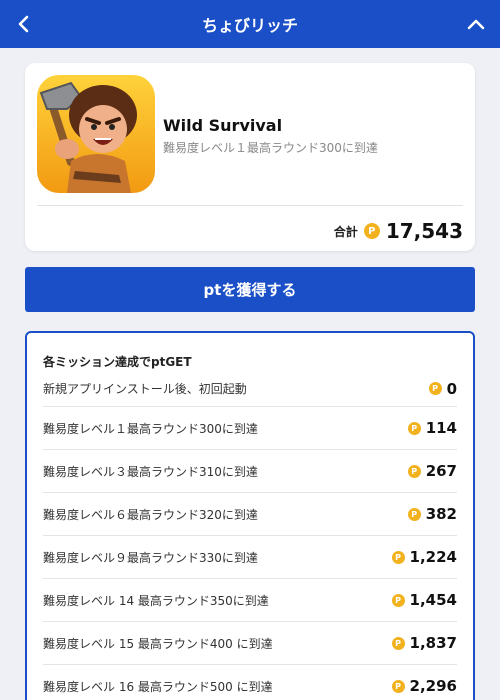 The width and height of the screenshot is (500, 700). I want to click on mission-label: 難易度レベル９最高ラウンド330に到達, so click(150, 557).